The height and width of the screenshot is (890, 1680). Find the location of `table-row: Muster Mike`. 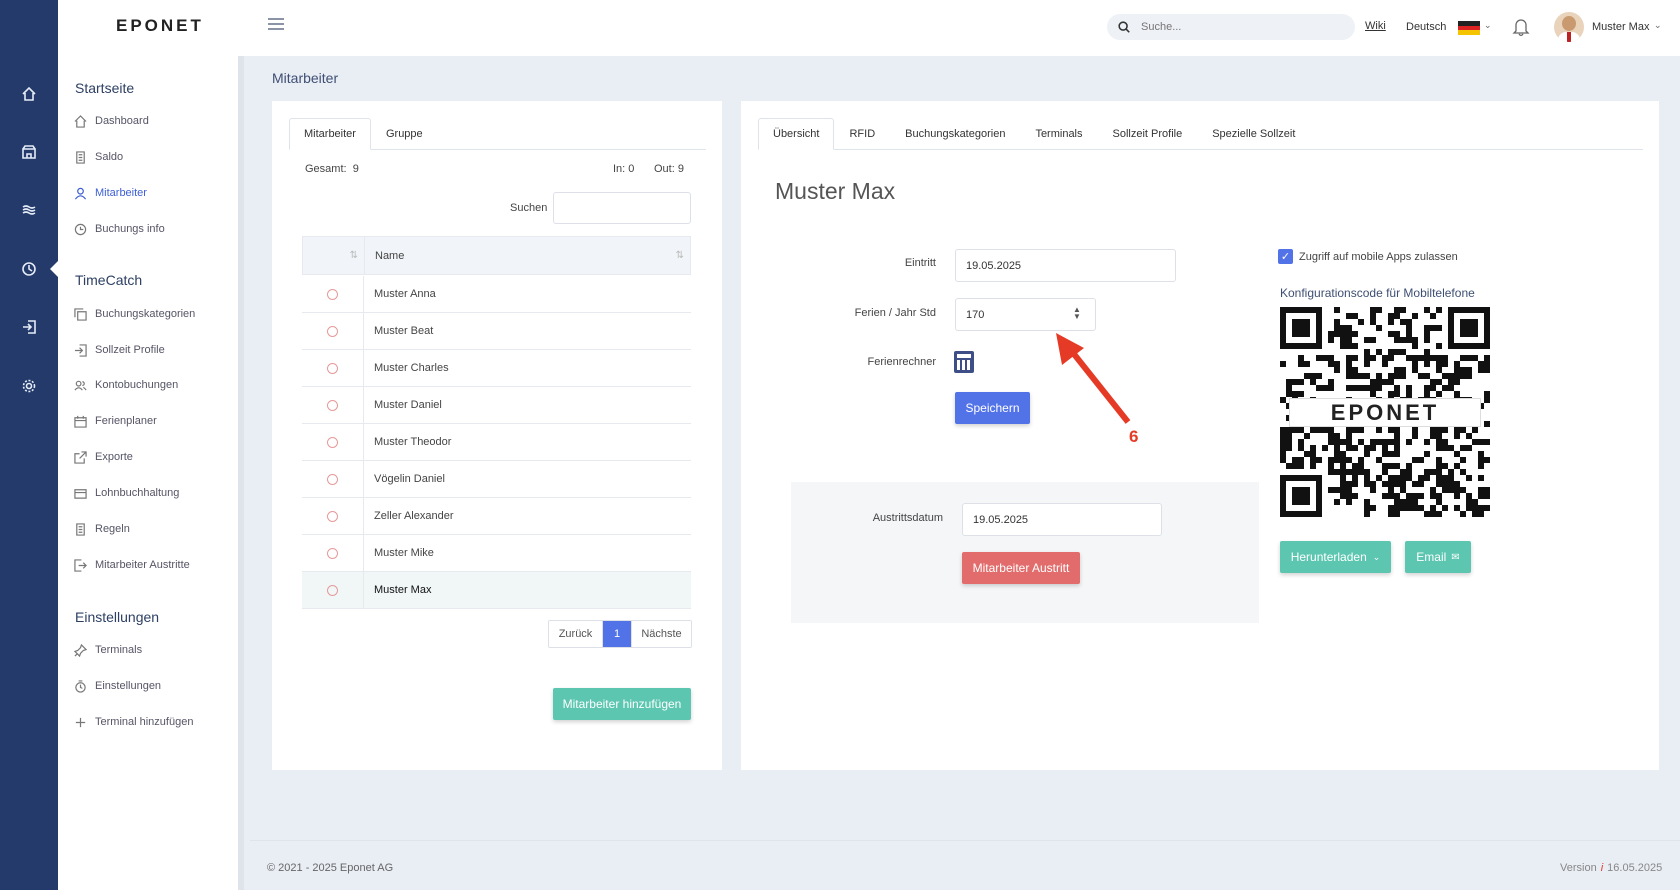

table-row: Muster Mike is located at coordinates (496, 553).